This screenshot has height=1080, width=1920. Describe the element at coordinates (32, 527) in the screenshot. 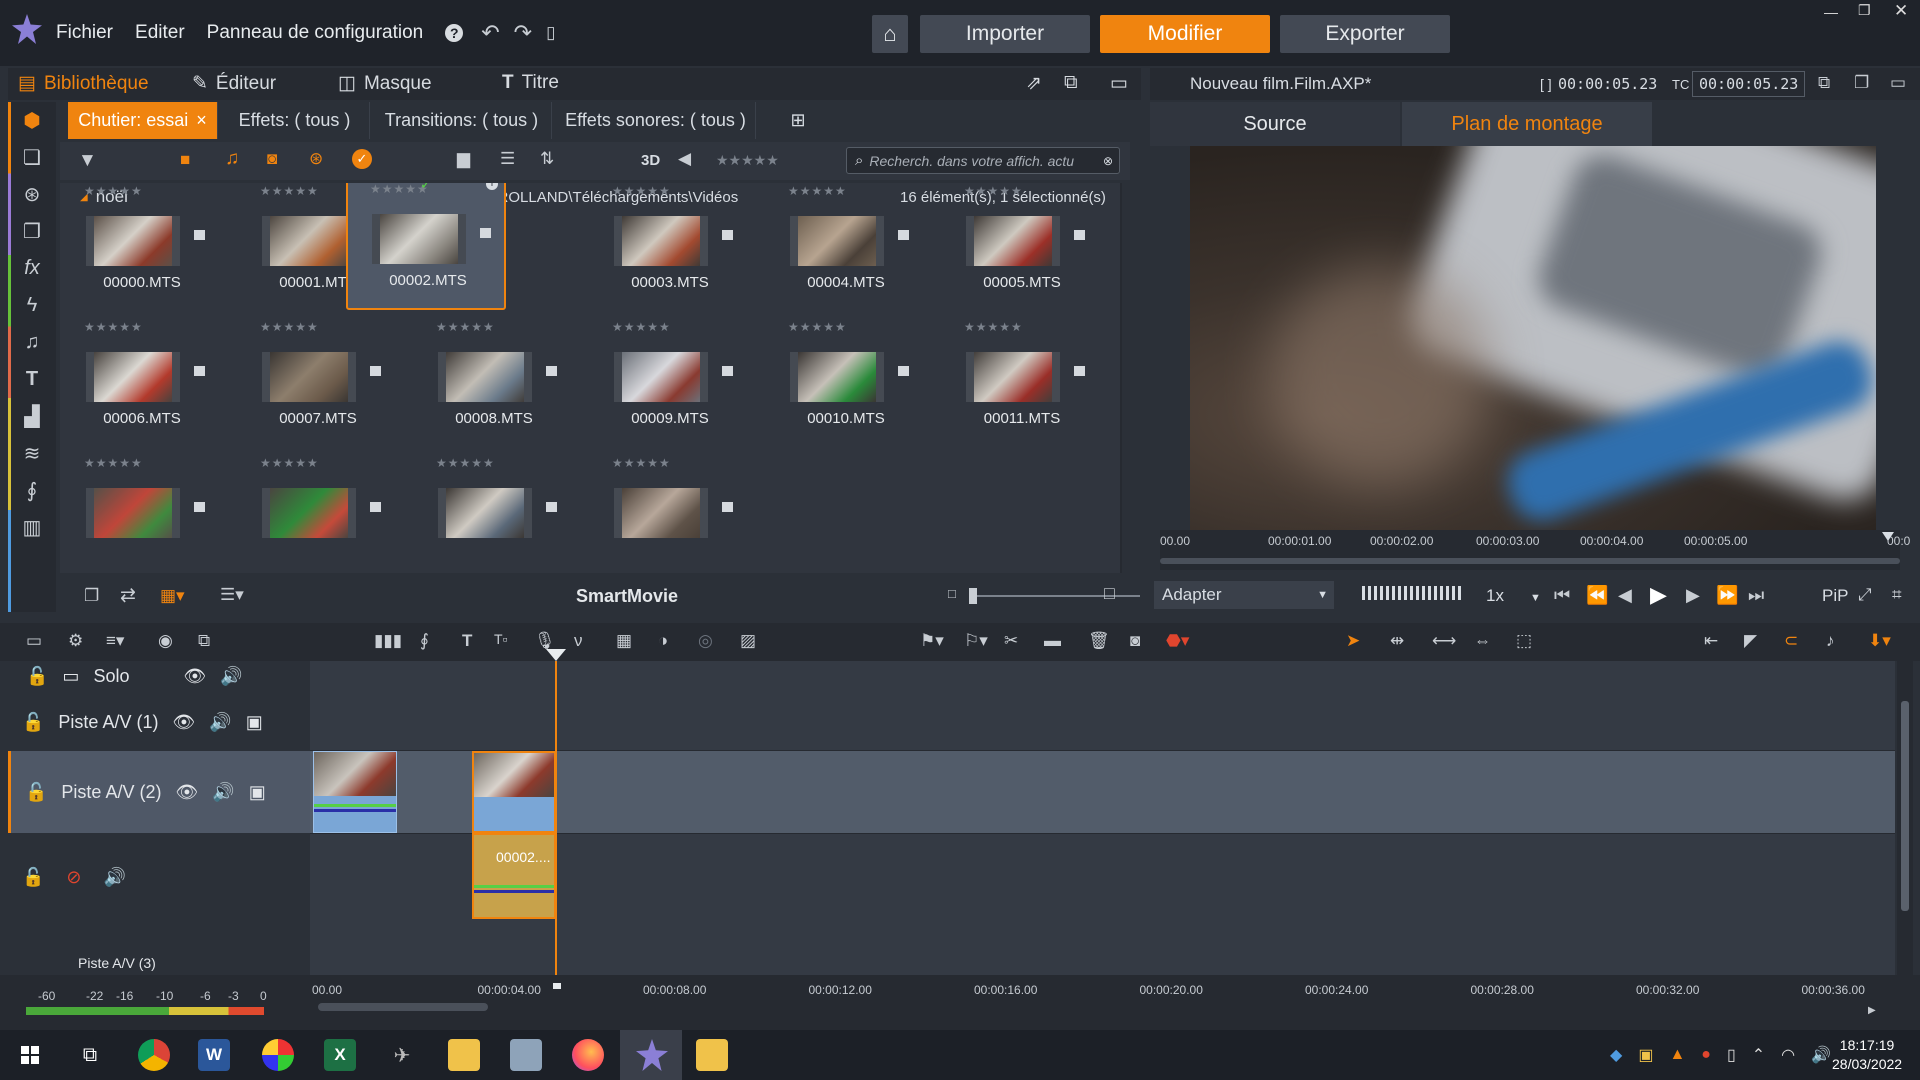

I see `sidebar-item-film-icon: ▥` at that location.